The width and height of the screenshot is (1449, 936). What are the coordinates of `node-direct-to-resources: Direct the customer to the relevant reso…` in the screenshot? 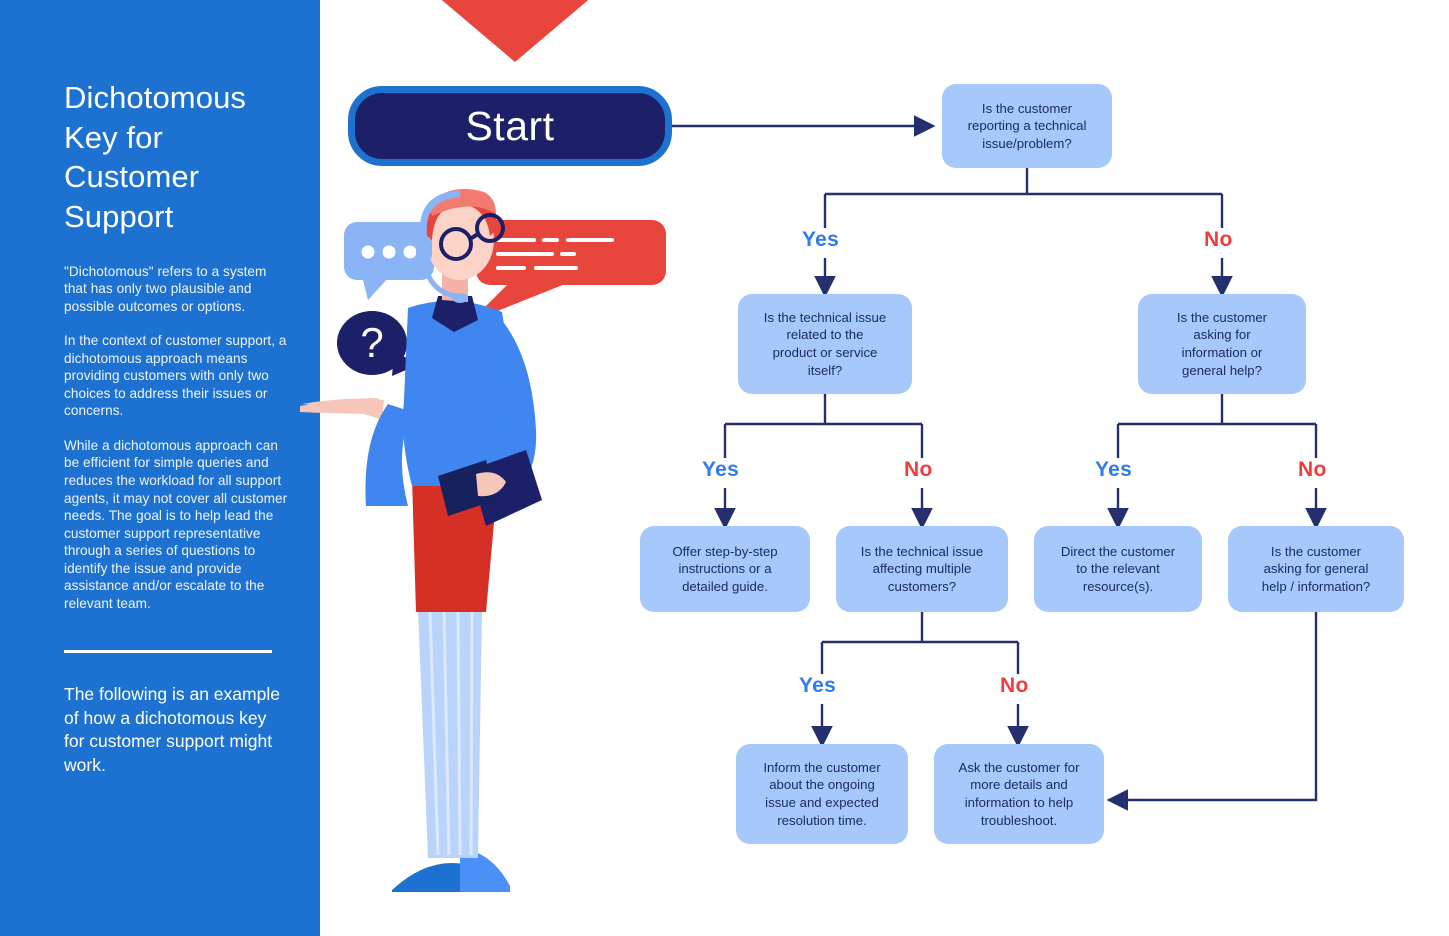 It's located at (1118, 569).